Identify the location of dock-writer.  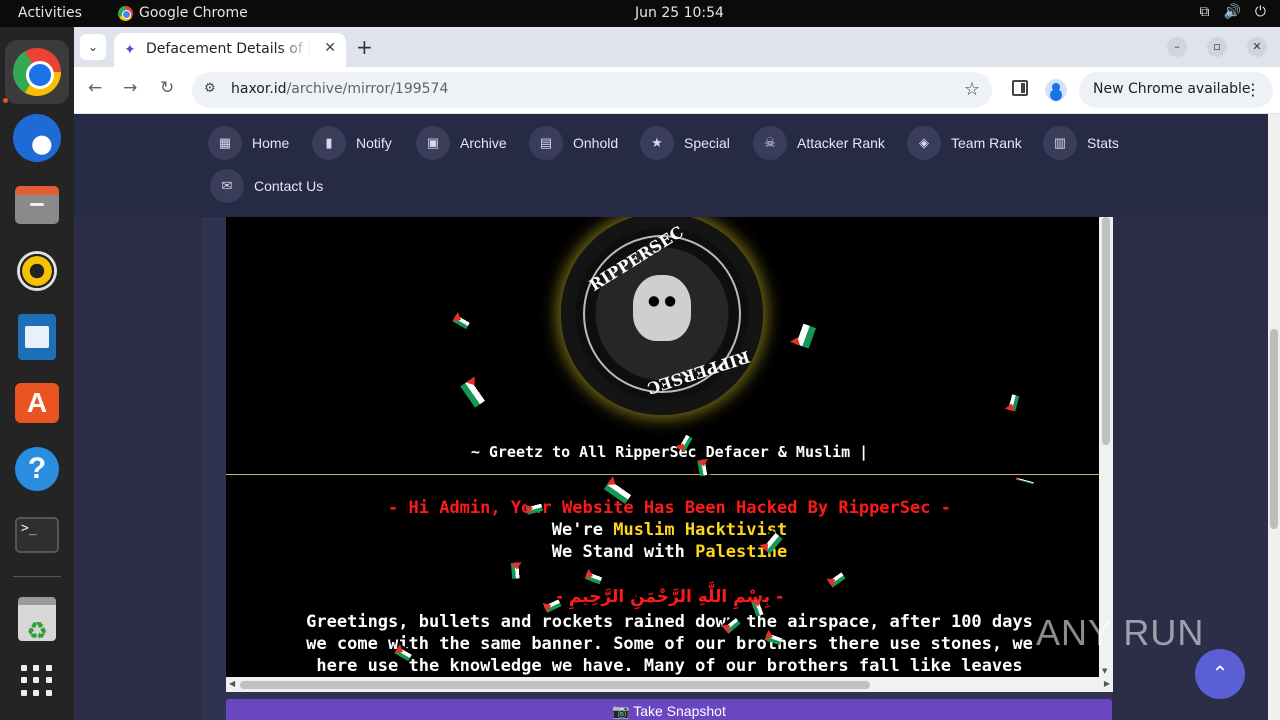
(37, 337).